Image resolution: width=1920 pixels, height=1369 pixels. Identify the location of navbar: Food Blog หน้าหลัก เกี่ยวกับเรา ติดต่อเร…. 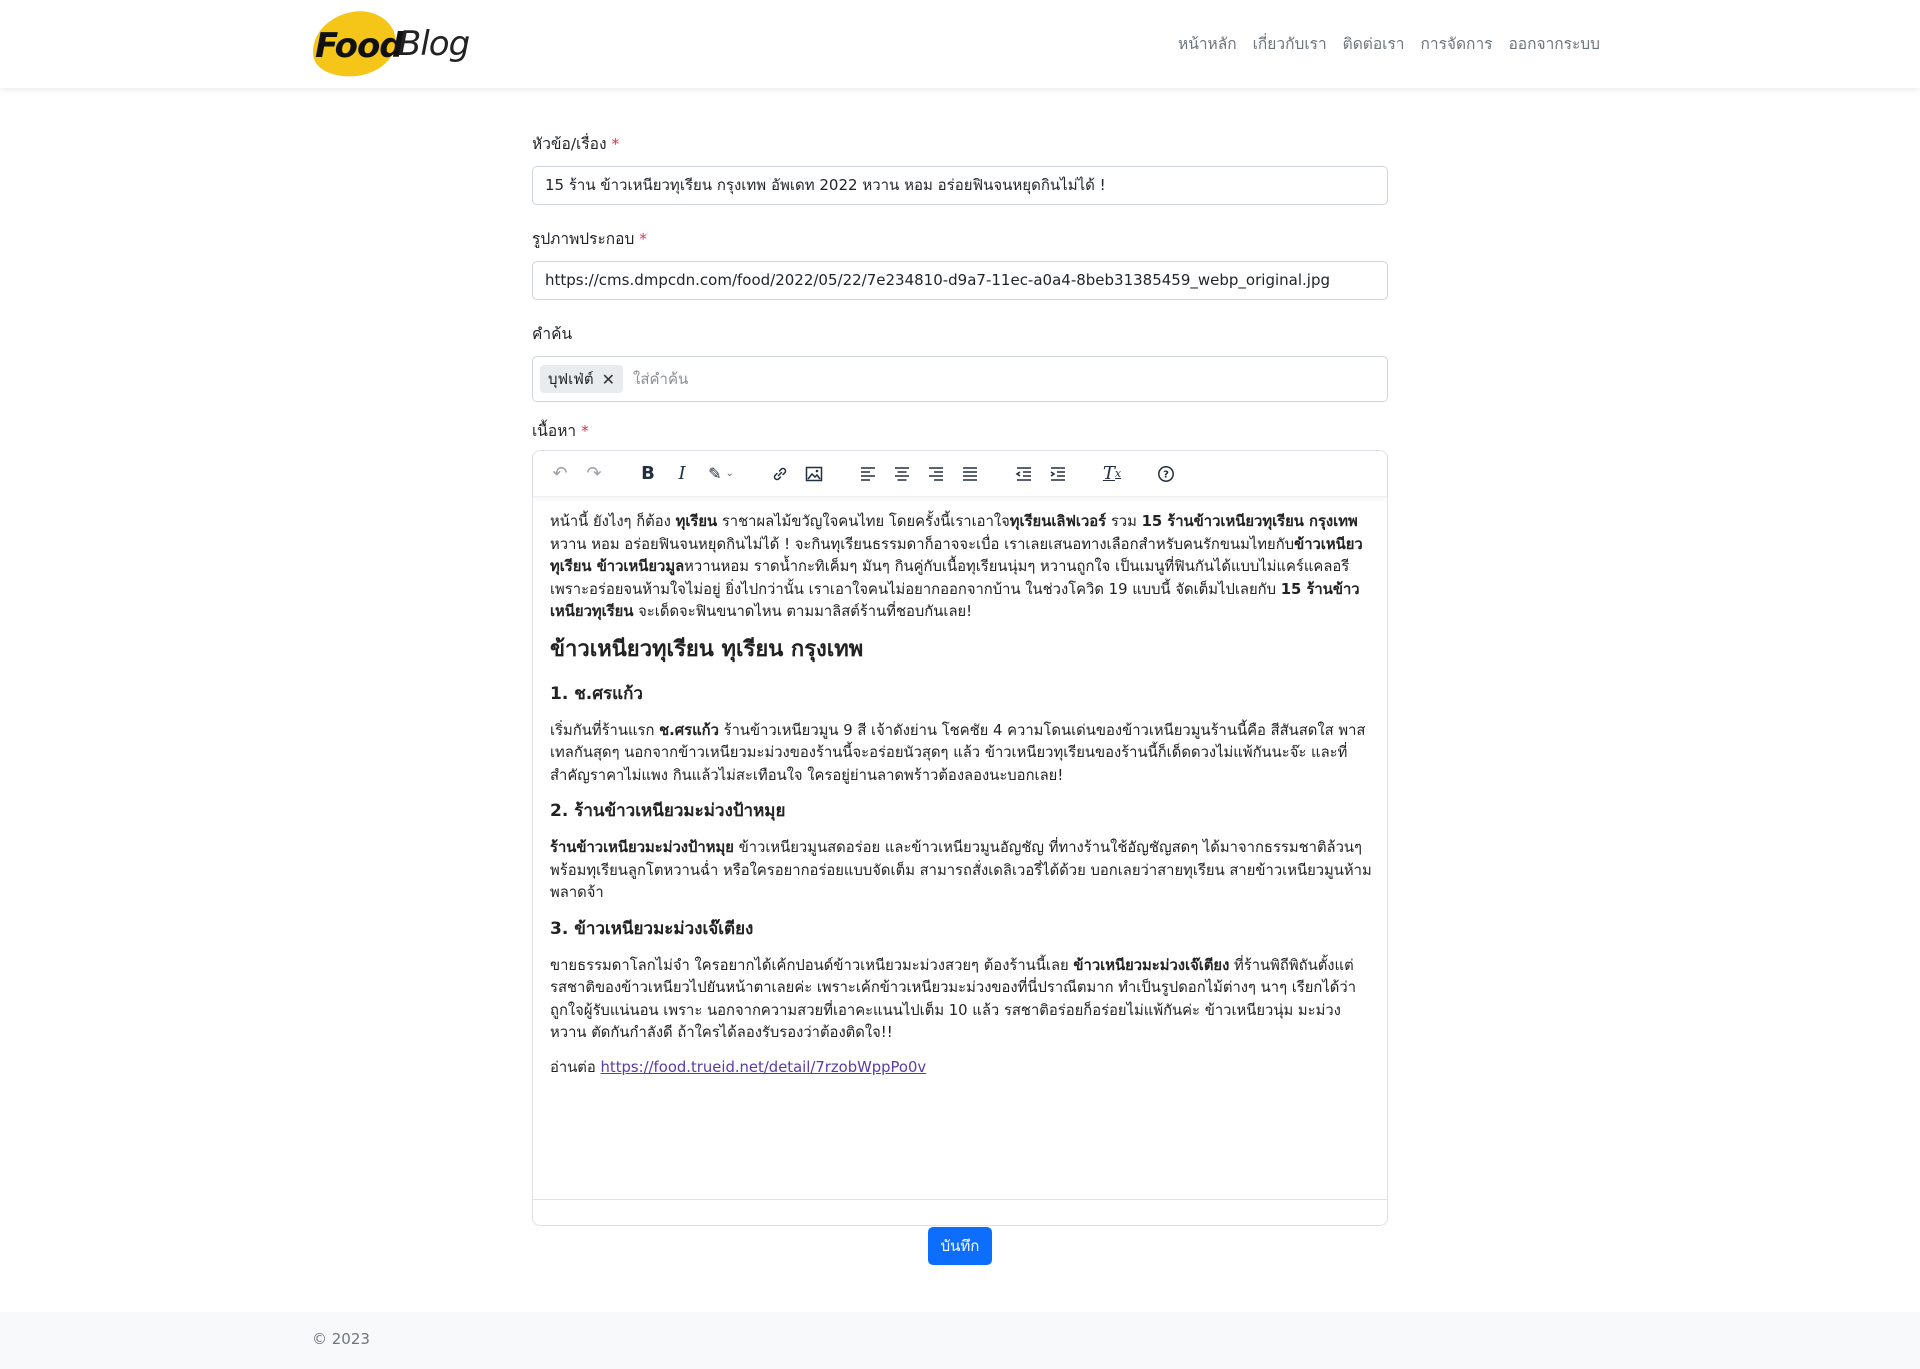
(960, 44).